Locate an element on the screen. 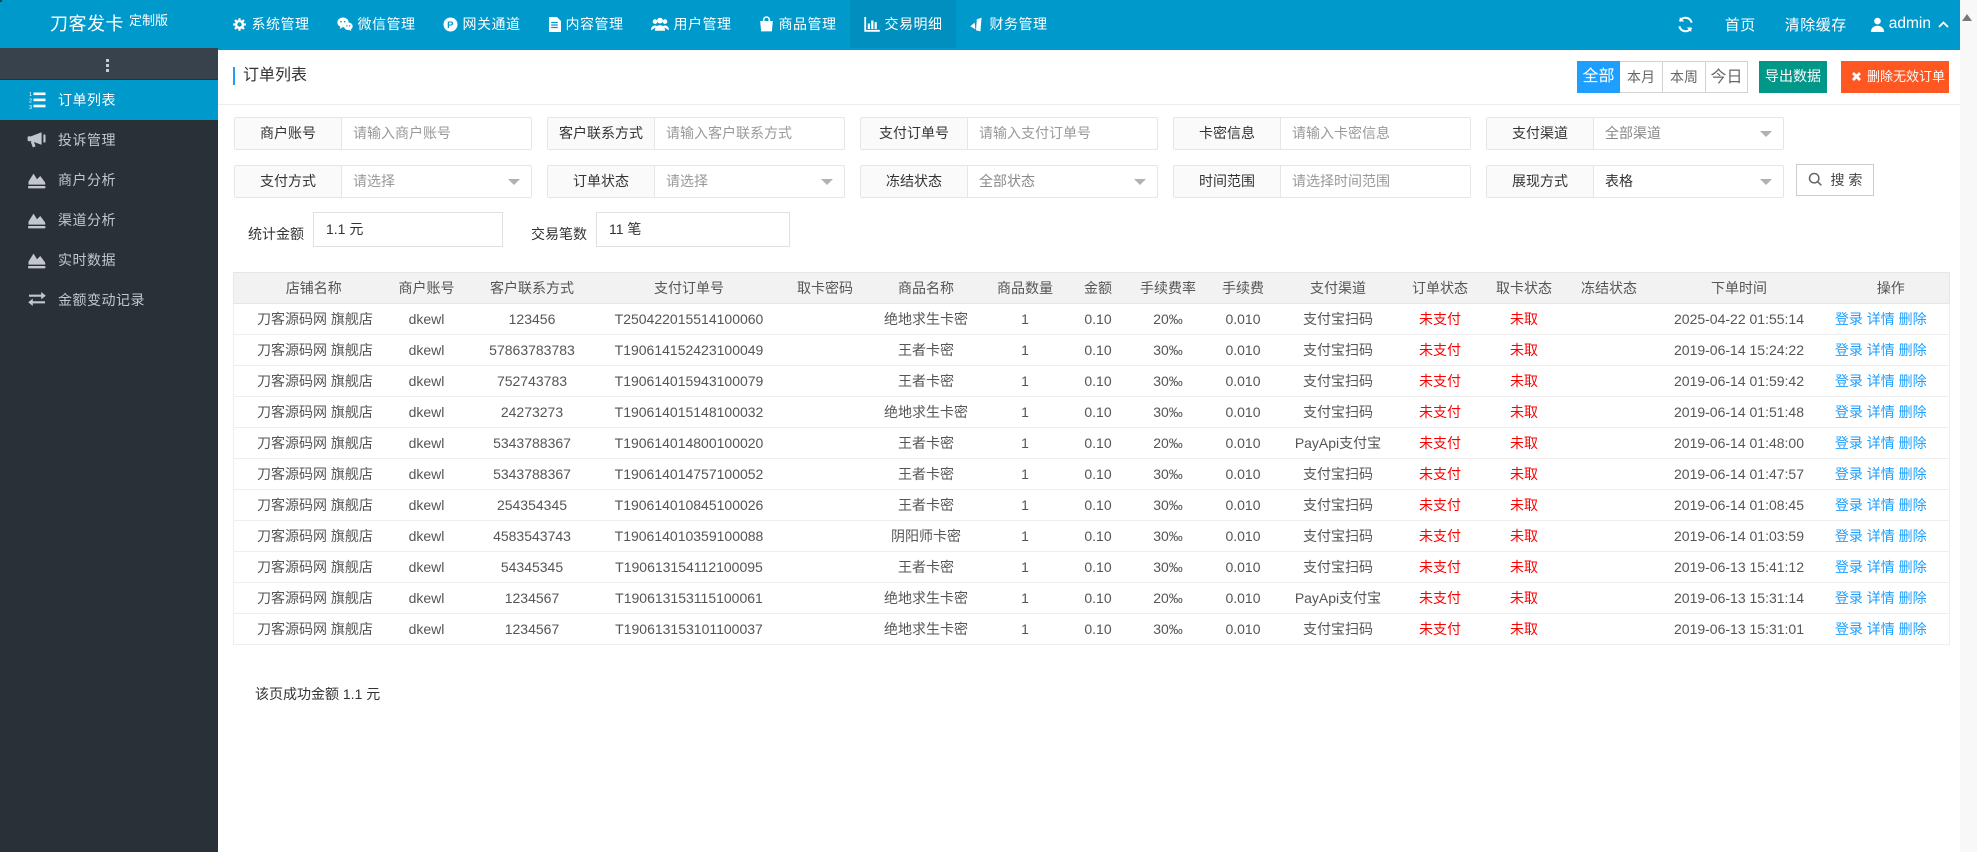 Image resolution: width=1977 pixels, height=852 pixels. svg-text: 3 is located at coordinates (30, 107).